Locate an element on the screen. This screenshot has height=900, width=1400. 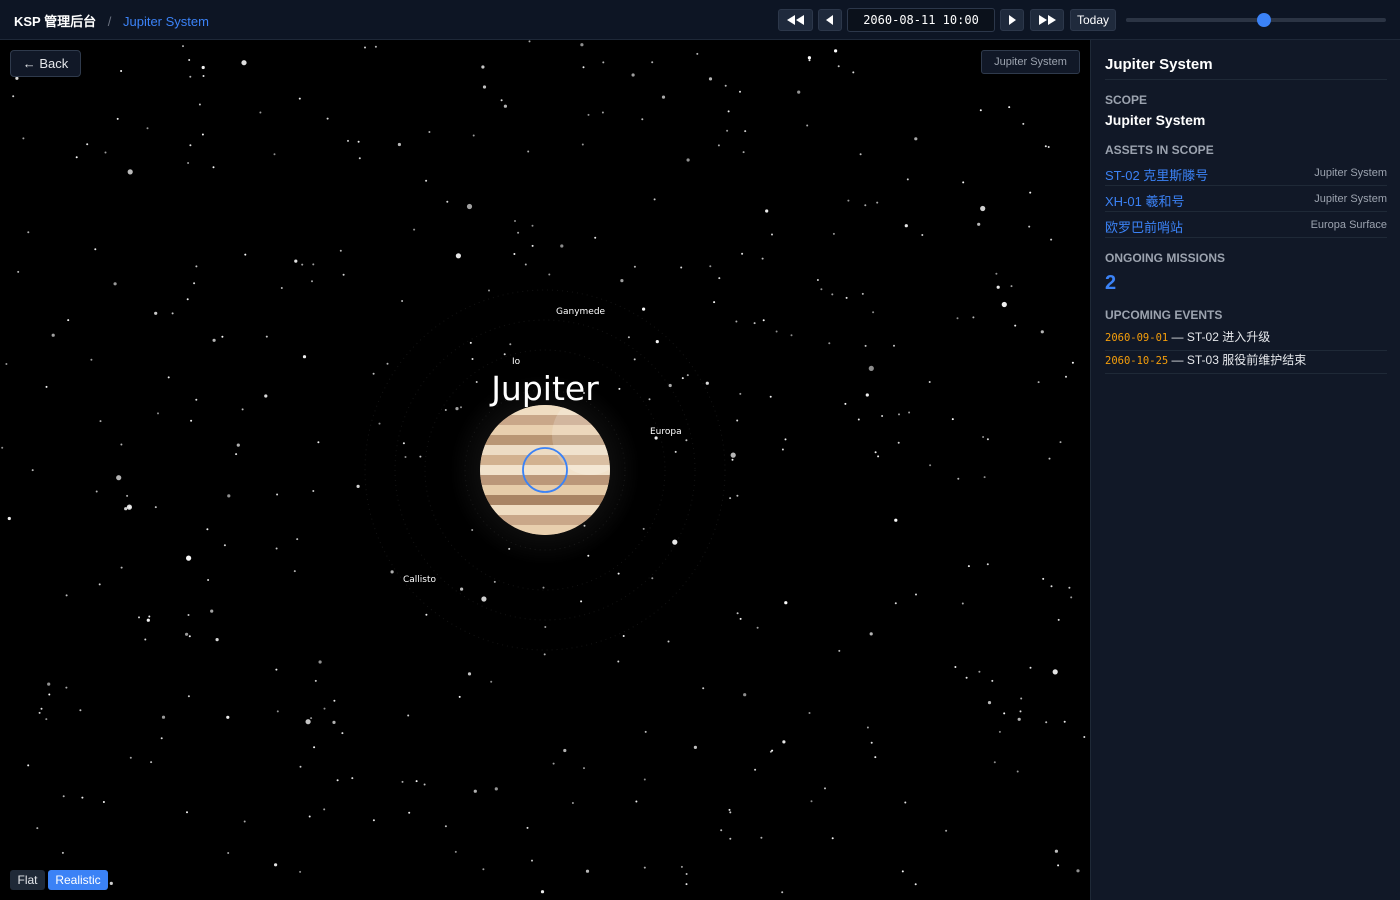
moon-label-io: Io is located at coordinates (516, 362).